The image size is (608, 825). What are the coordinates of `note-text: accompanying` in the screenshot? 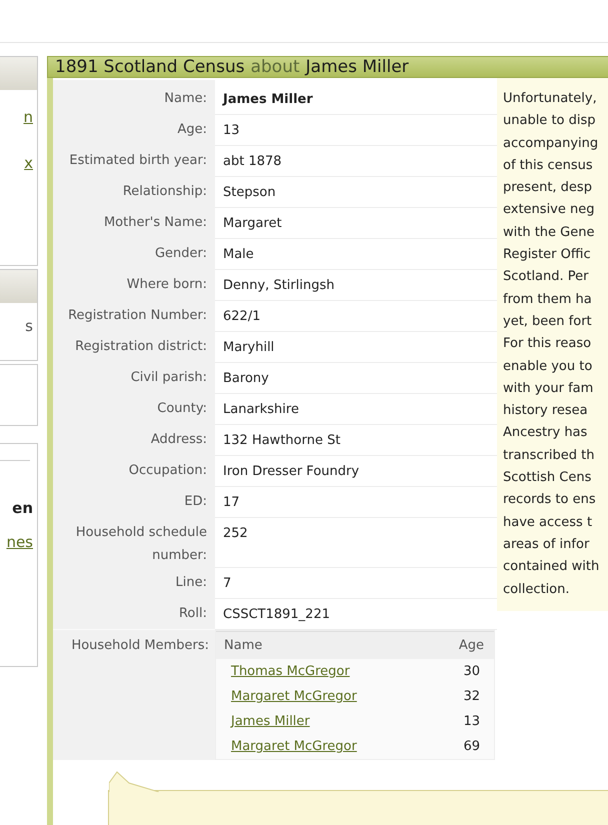 It's located at (551, 143).